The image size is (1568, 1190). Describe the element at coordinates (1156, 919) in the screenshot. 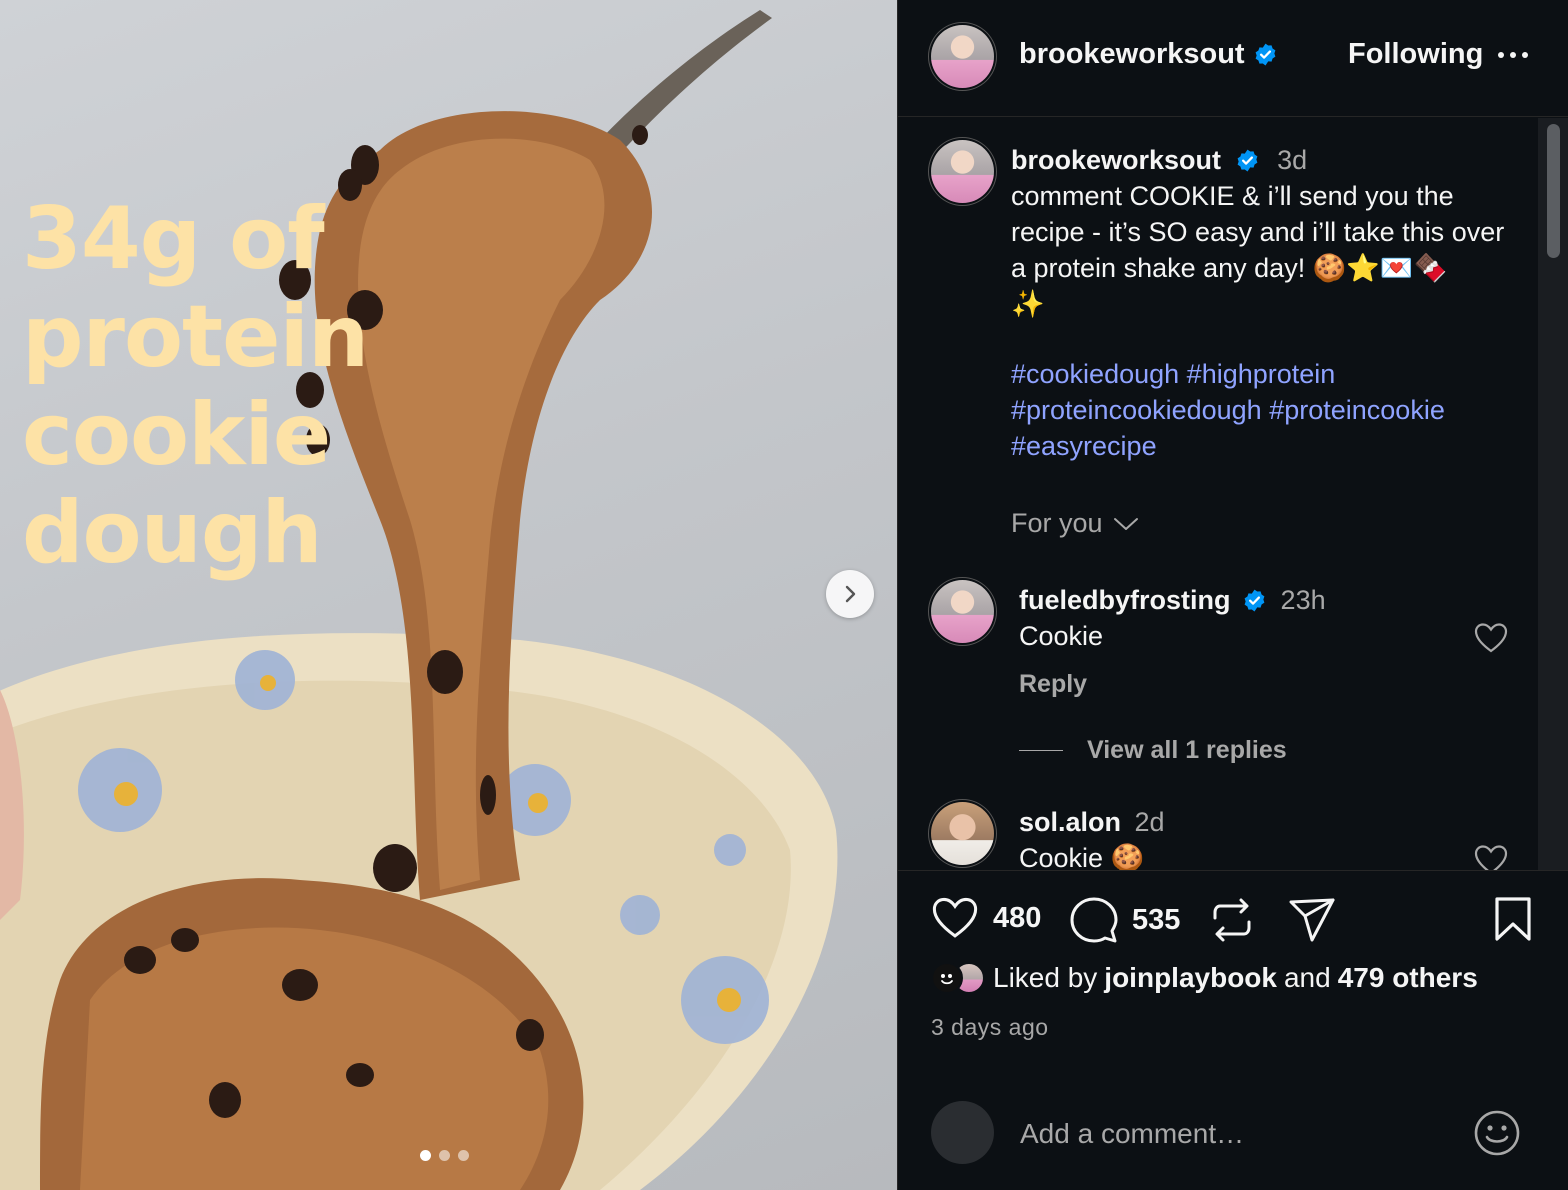

I see `comment-count: 535` at that location.